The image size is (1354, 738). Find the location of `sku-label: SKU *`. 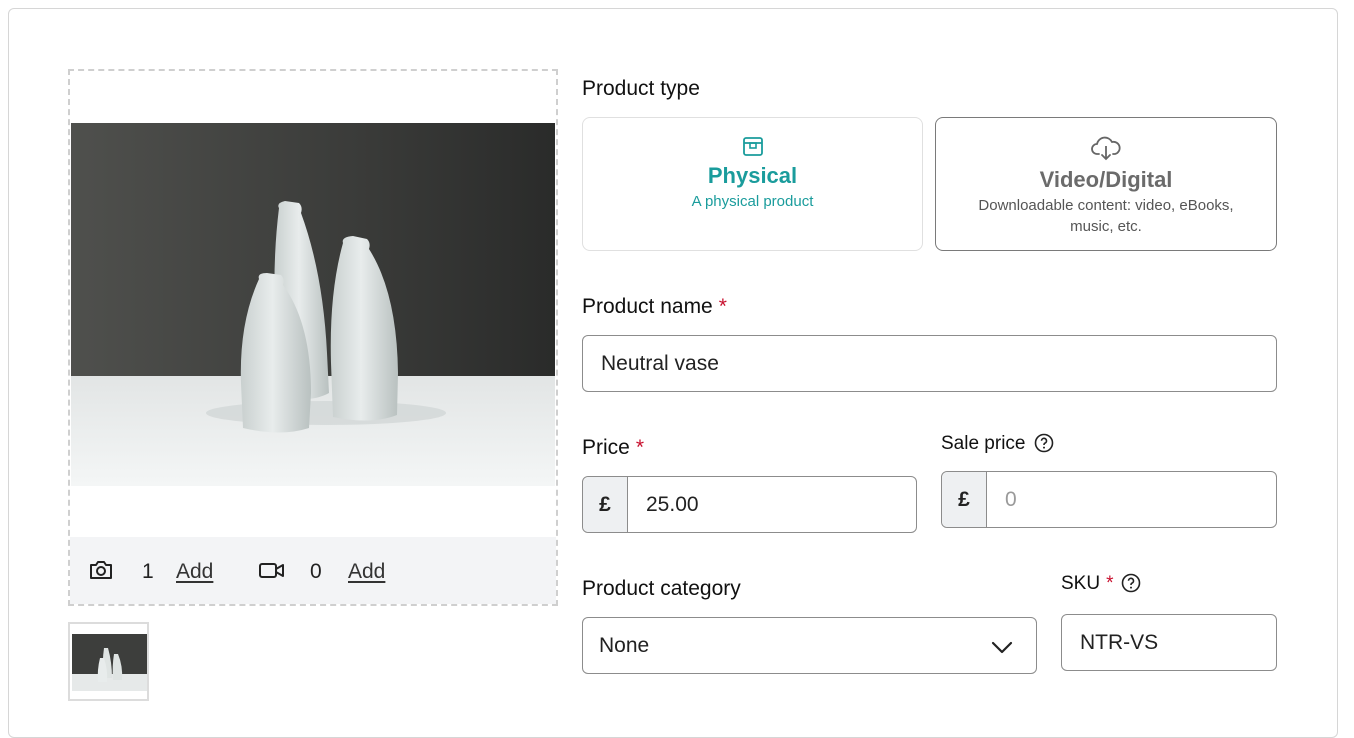

sku-label: SKU * is located at coordinates (1101, 586).